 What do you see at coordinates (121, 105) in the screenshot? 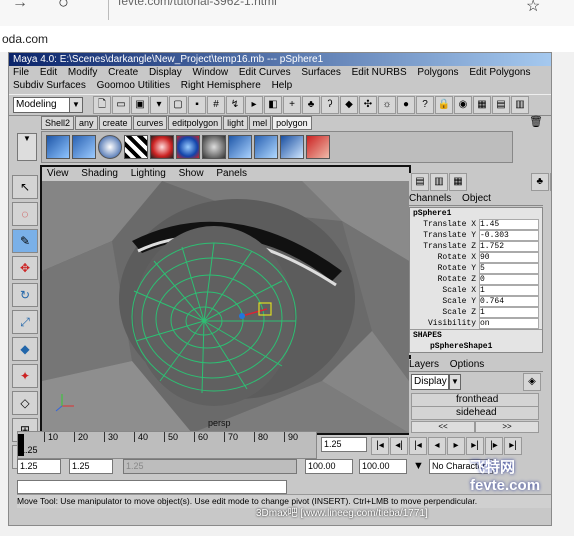
I see `open-scene-icon: ▭` at bounding box center [121, 105].